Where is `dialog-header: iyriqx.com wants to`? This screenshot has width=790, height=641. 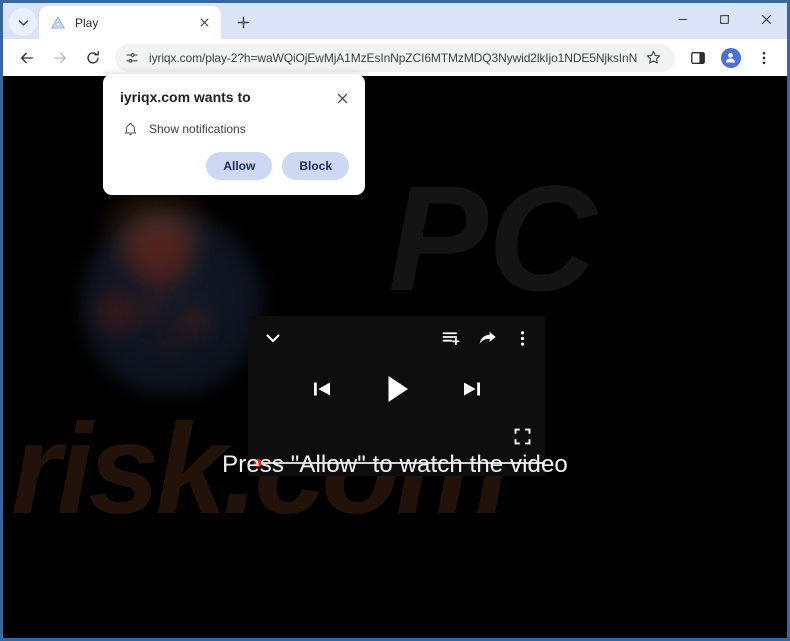
dialog-header: iyriqx.com wants to is located at coordinates (235, 98).